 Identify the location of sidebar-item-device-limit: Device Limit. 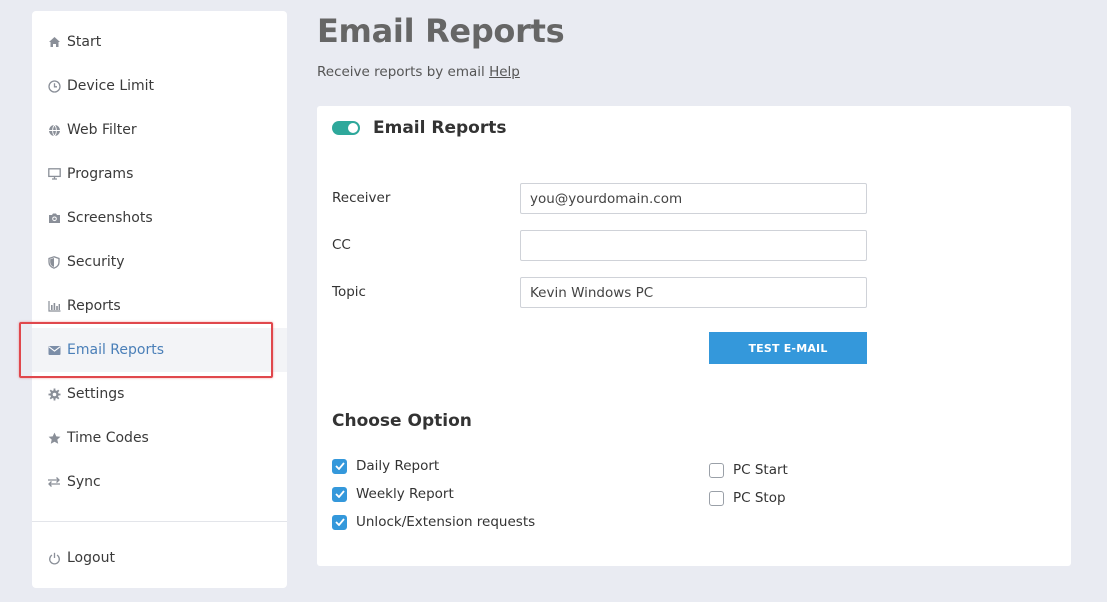
(159, 86).